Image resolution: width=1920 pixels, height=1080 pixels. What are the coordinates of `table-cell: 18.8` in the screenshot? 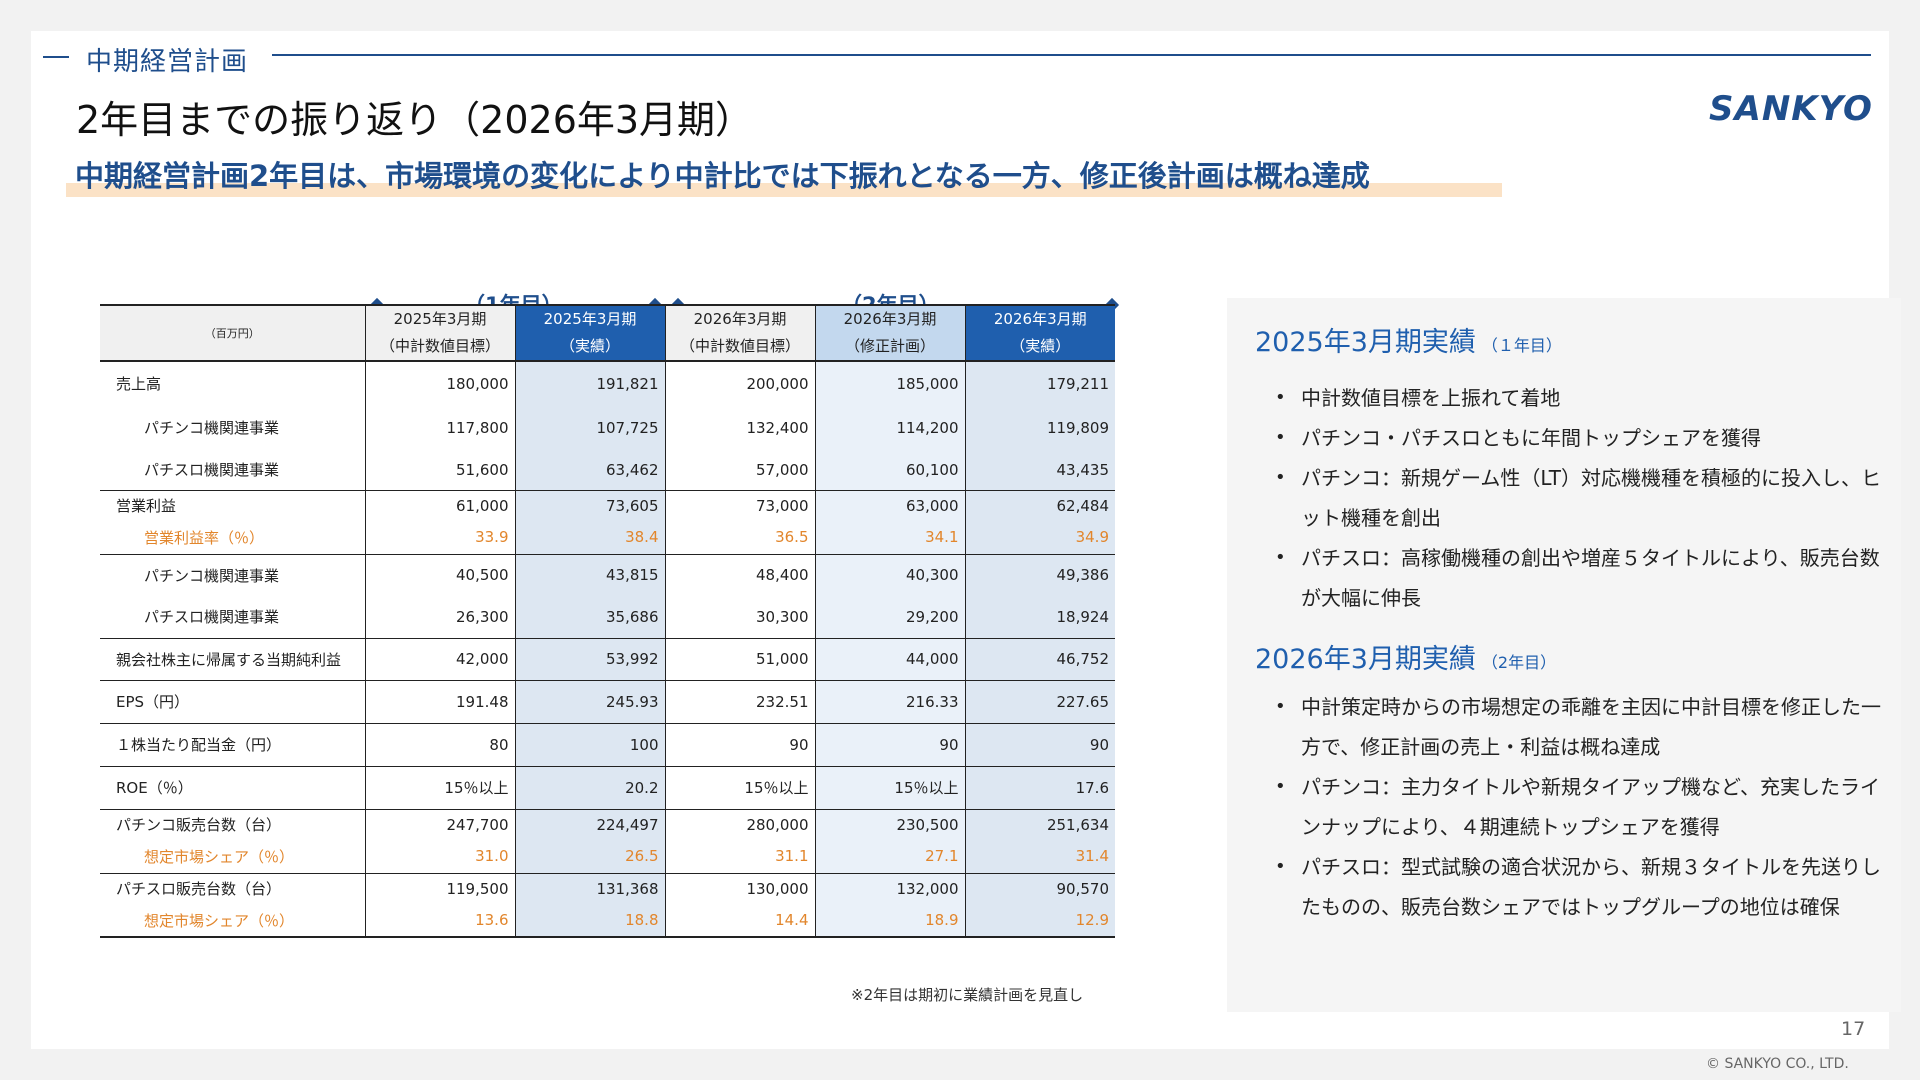 It's located at (589, 921).